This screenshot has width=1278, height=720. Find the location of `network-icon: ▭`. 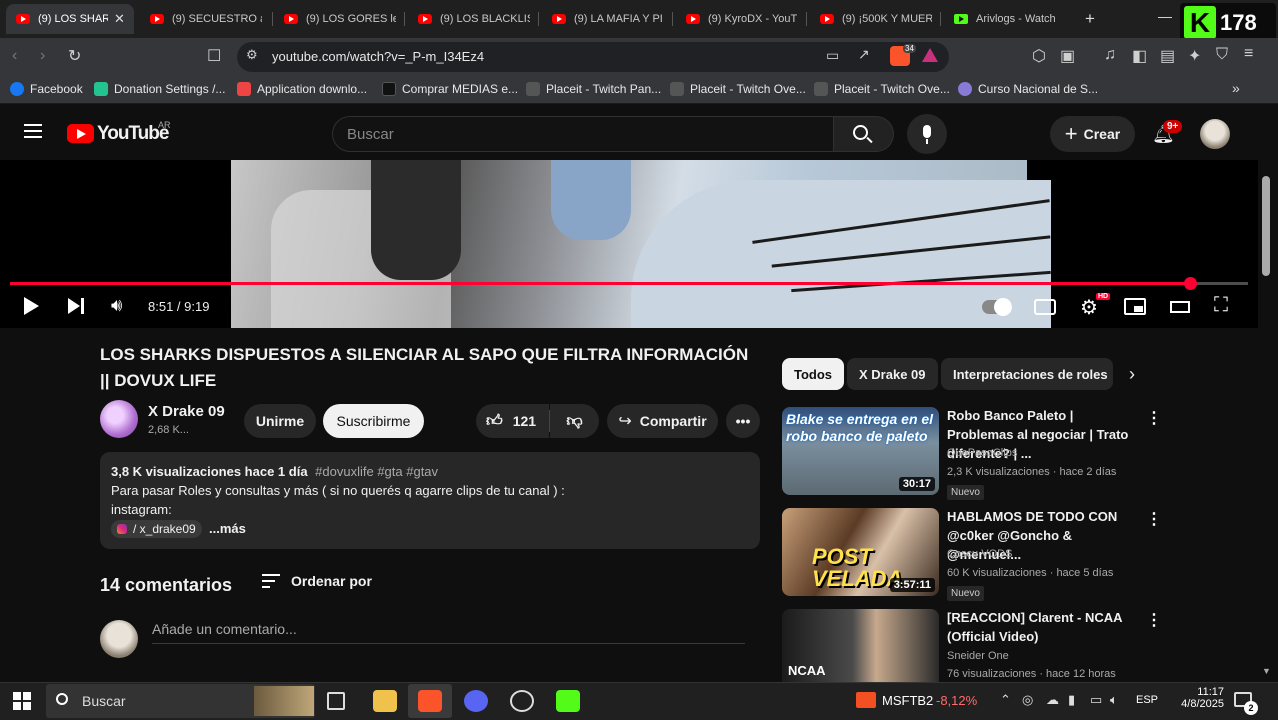

network-icon: ▭ is located at coordinates (1096, 700).